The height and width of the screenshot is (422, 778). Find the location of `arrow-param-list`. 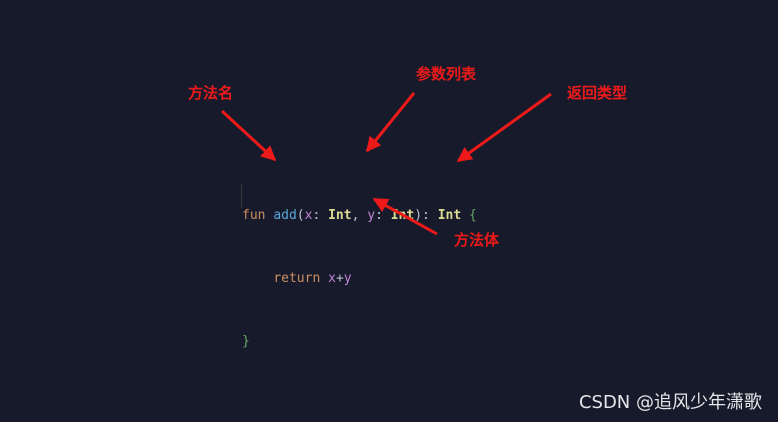

arrow-param-list is located at coordinates (390, 122).